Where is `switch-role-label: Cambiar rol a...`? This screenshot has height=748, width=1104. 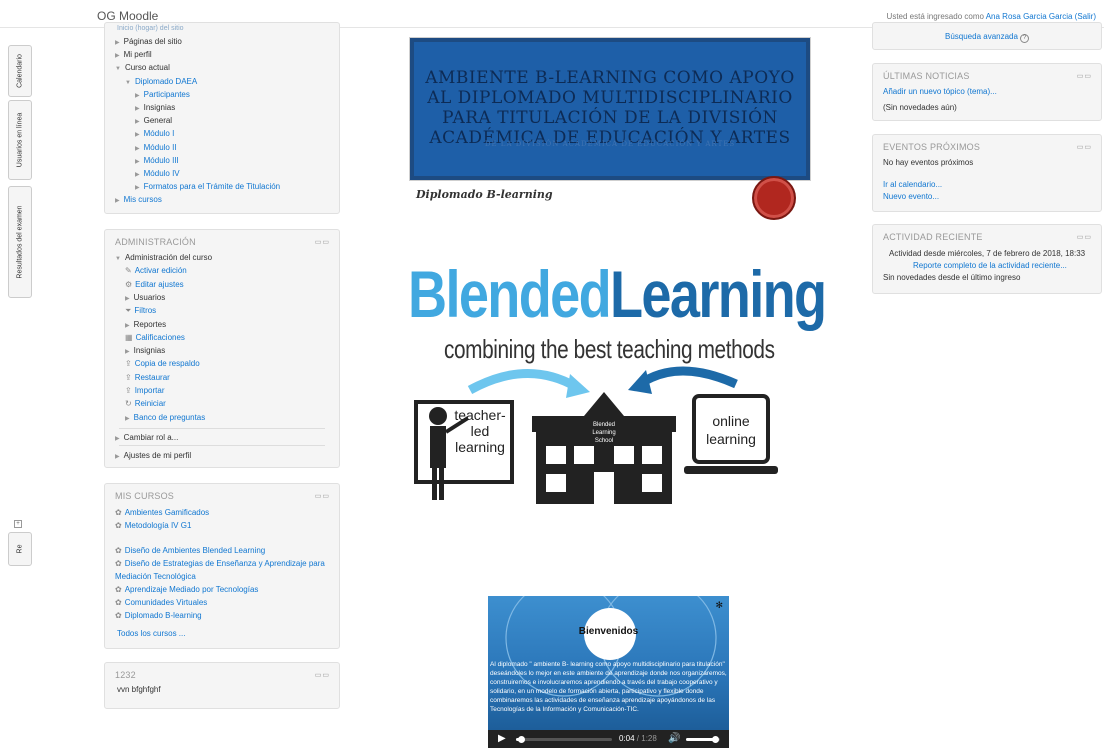
switch-role-label: Cambiar rol a... is located at coordinates (151, 437).